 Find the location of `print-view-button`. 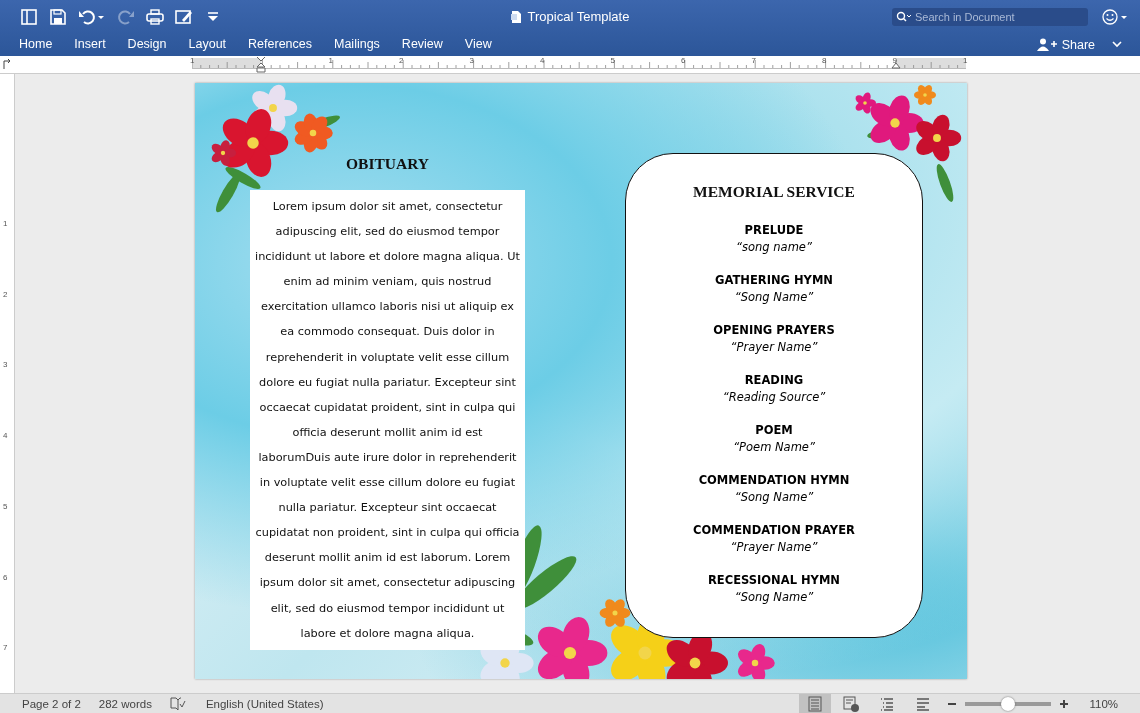

print-view-button is located at coordinates (815, 703).